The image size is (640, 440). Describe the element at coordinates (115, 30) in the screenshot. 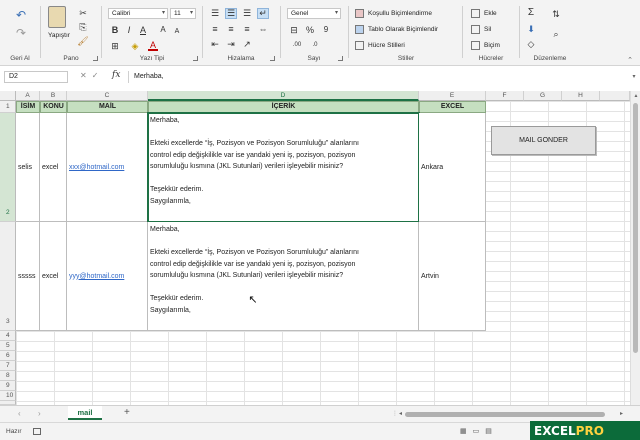

I see `bold-icon: B` at that location.